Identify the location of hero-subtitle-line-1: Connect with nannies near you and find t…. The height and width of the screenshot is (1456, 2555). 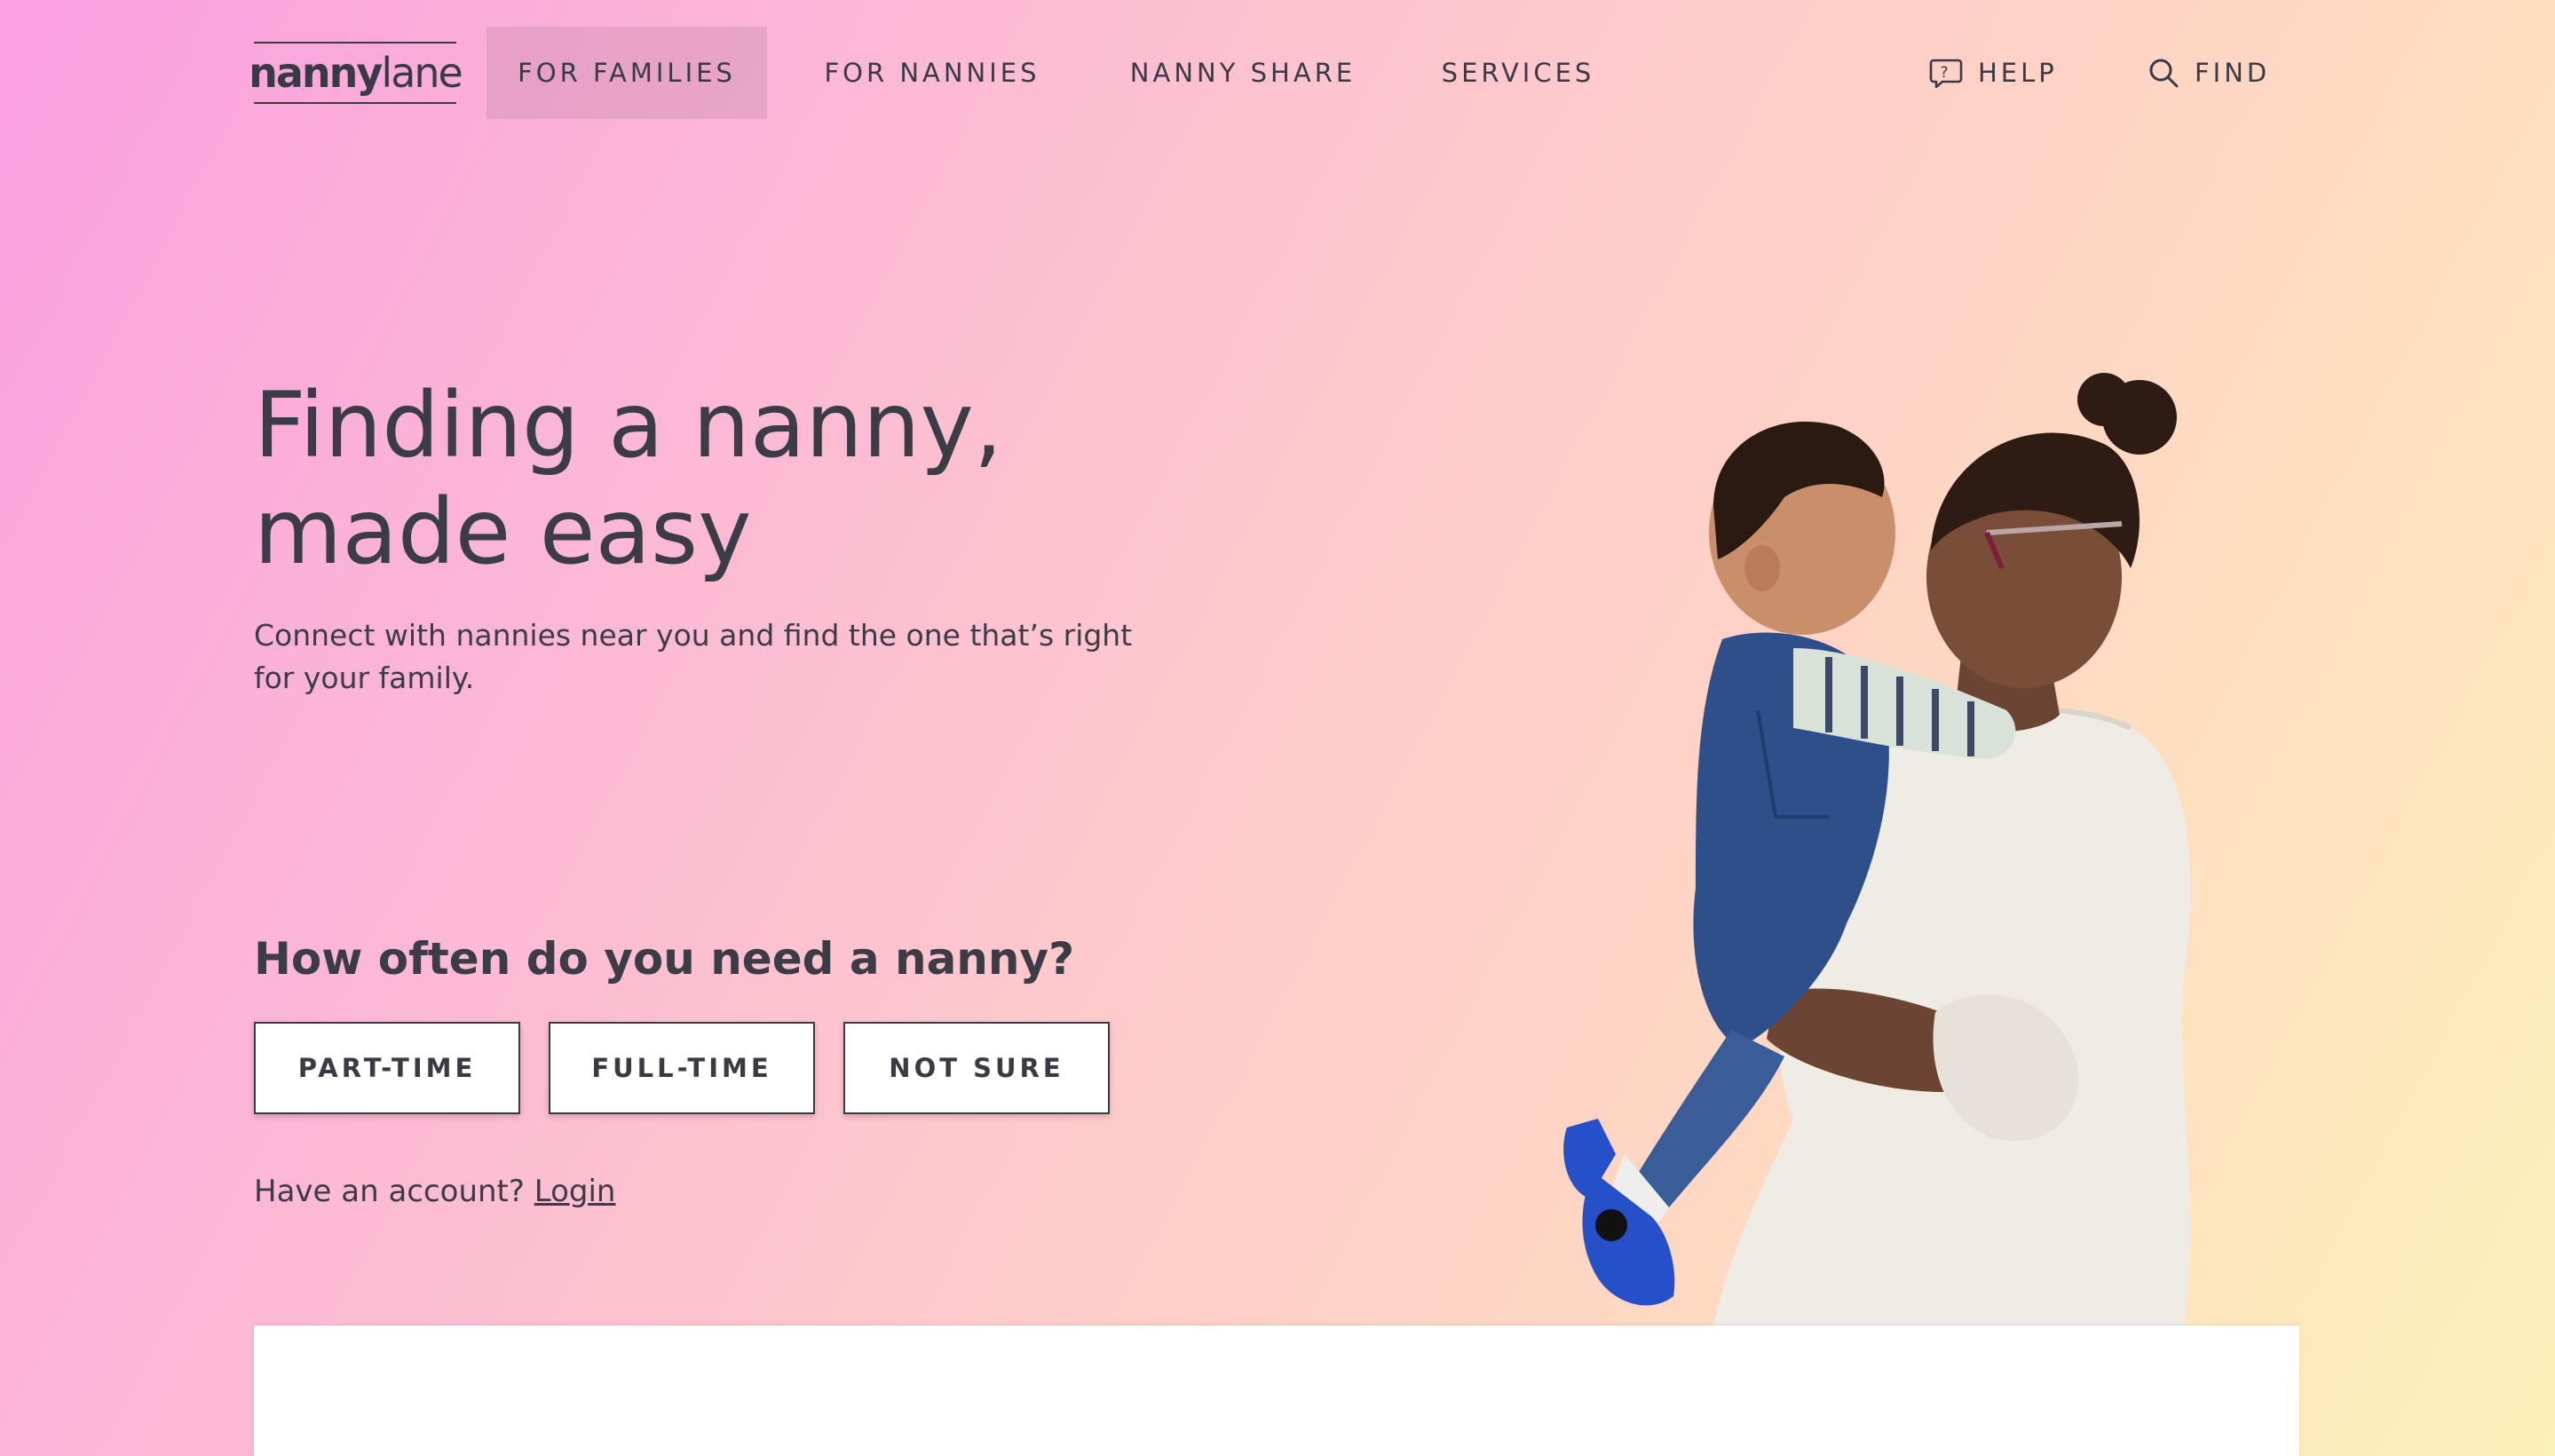
(693, 635).